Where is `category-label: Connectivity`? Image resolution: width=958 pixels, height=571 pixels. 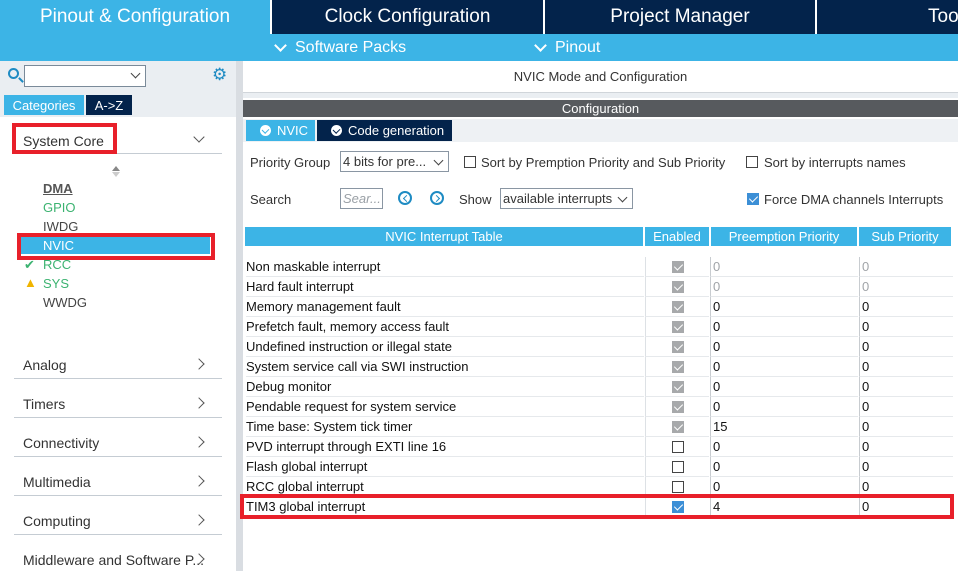 category-label: Connectivity is located at coordinates (61, 443).